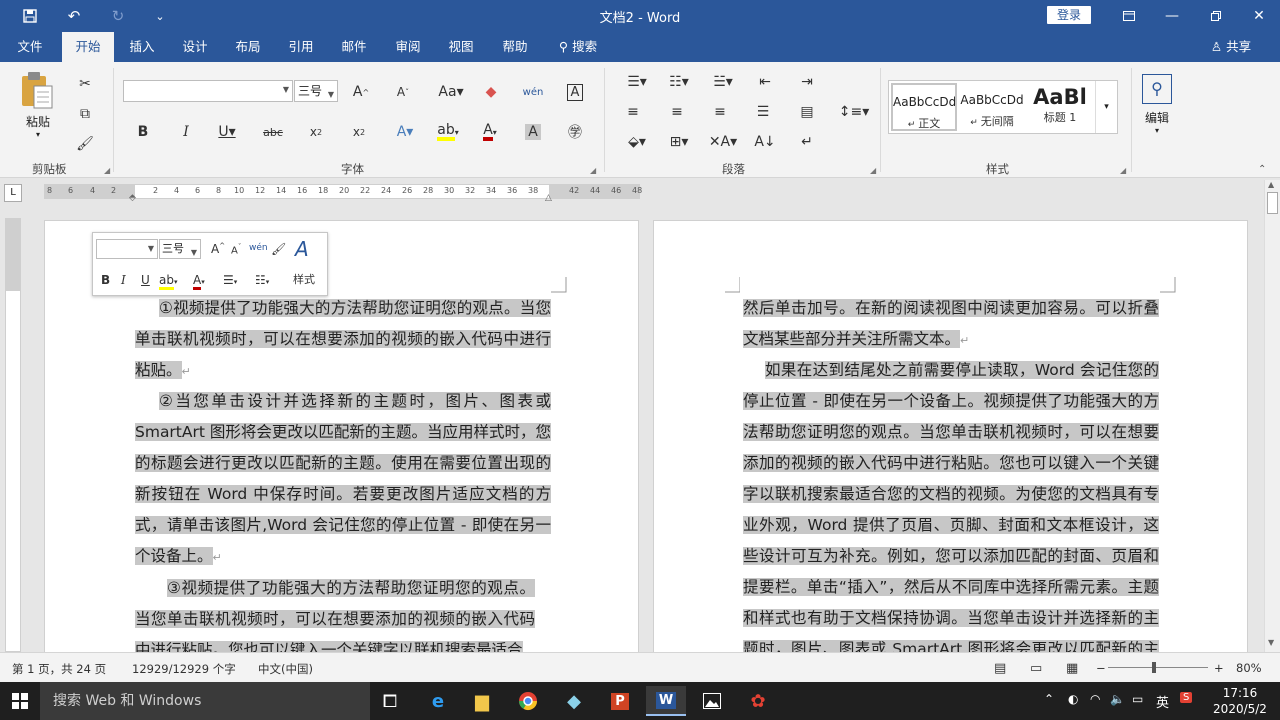 The height and width of the screenshot is (720, 1280). Describe the element at coordinates (1240, 701) in the screenshot. I see `system-clock: 17:16 2020/5/2` at that location.